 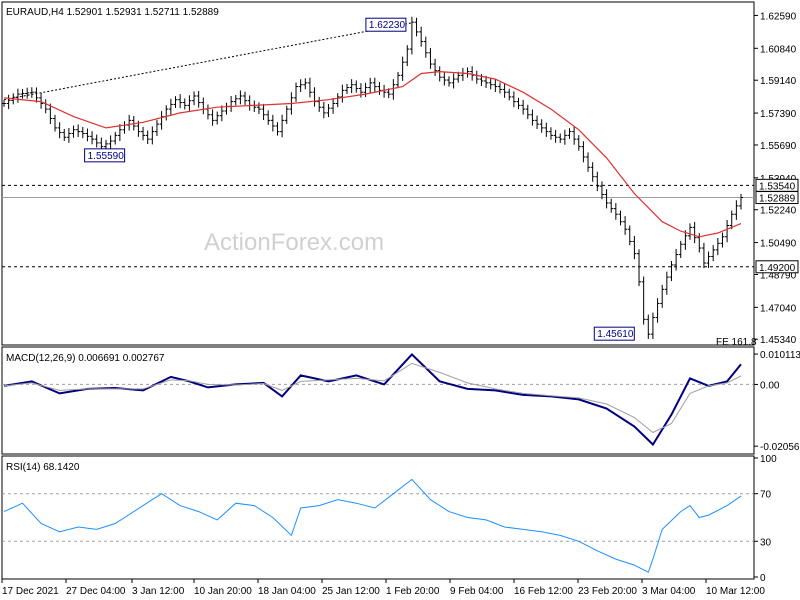 I want to click on price-y-tick-label: 1.50490, so click(x=778, y=244).